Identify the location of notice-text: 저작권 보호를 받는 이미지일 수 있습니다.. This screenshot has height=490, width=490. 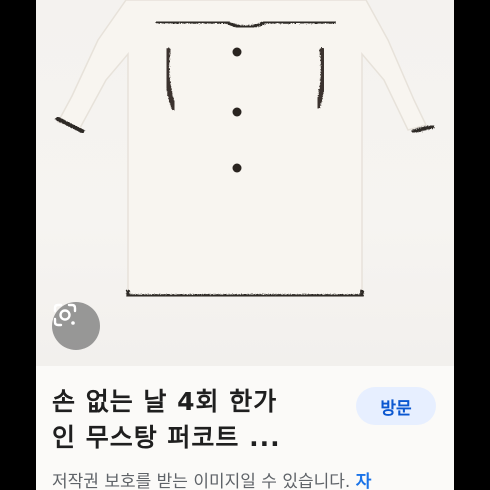
(201, 481).